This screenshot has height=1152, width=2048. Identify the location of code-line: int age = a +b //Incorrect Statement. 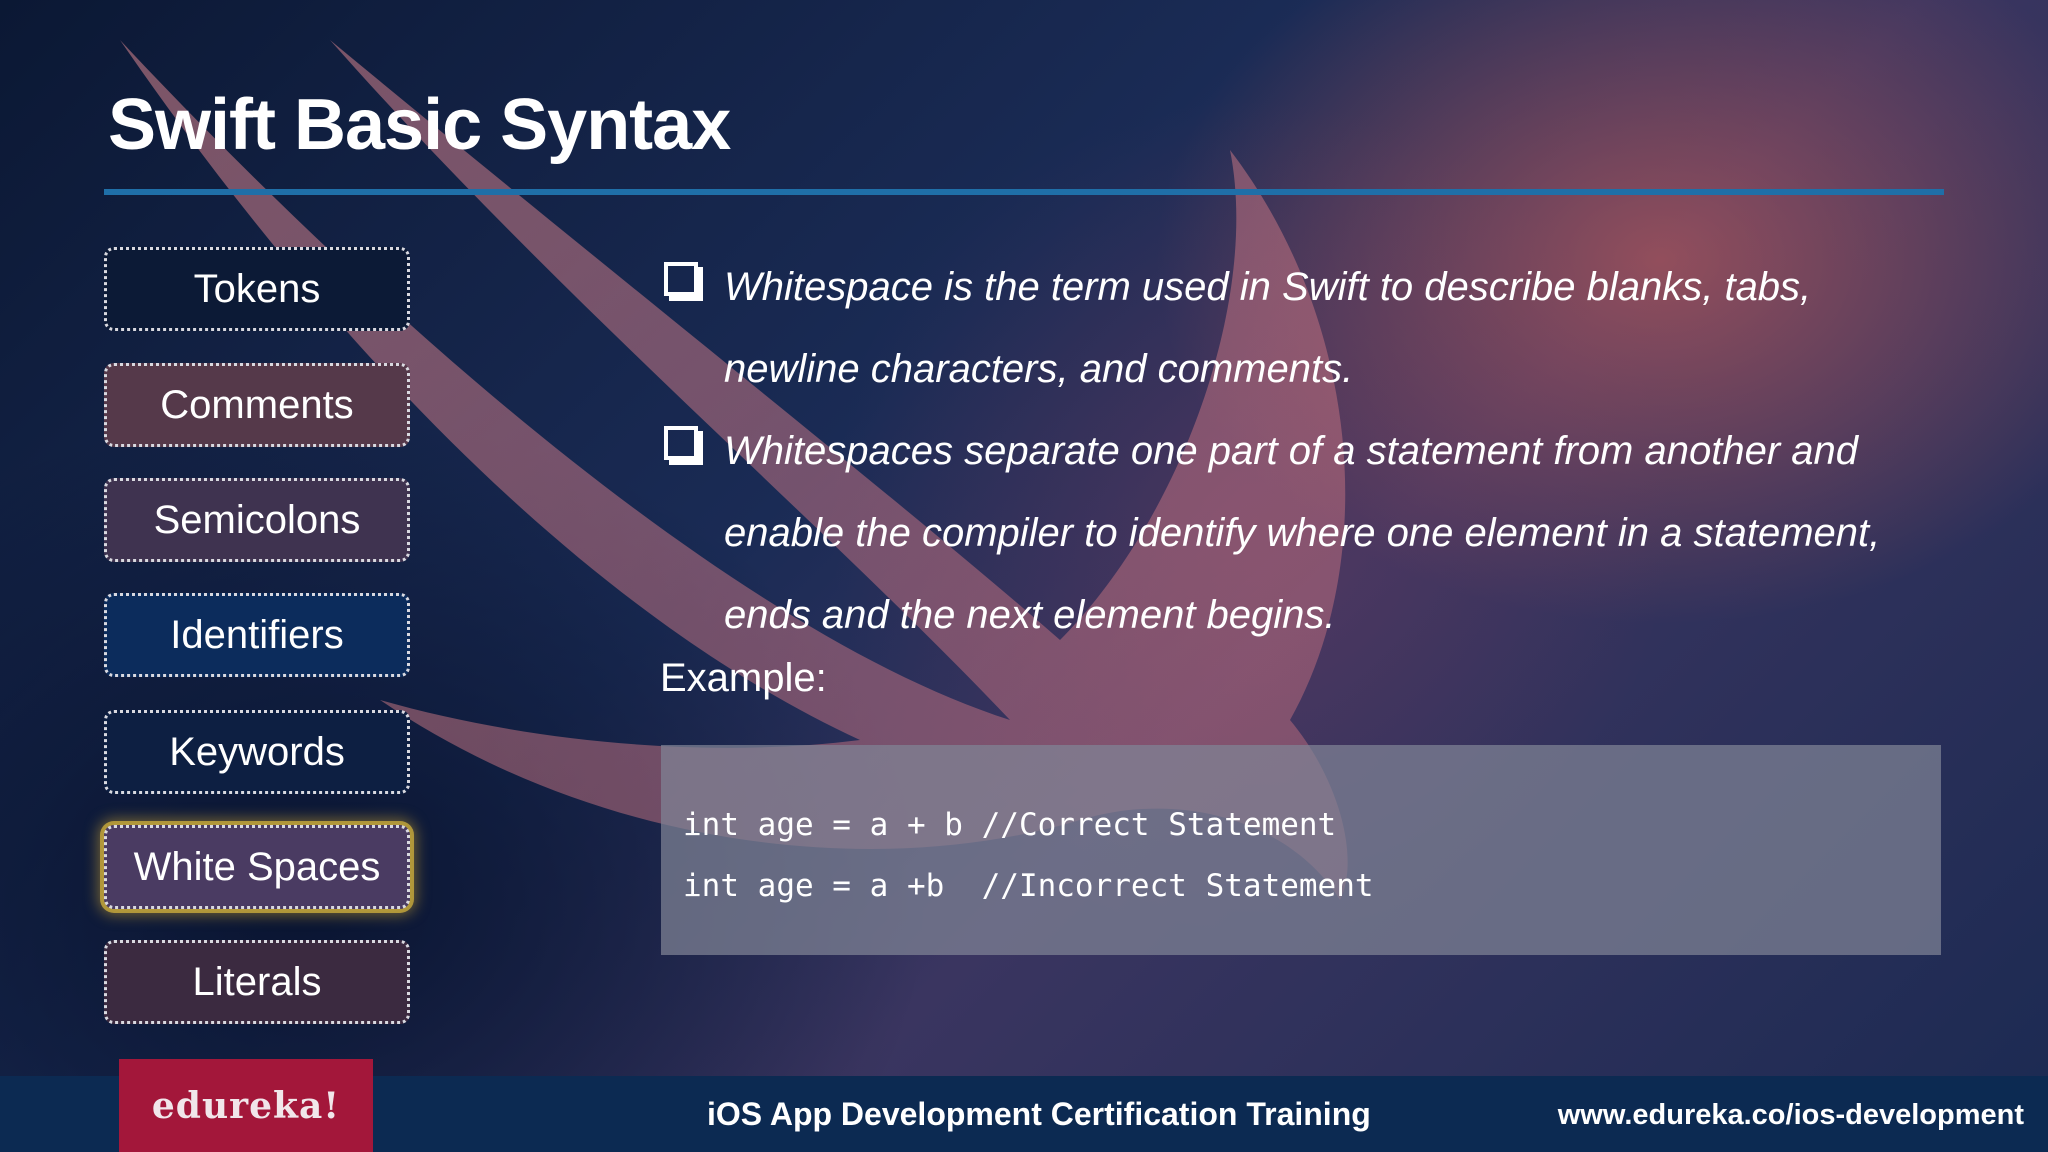
(1028, 886).